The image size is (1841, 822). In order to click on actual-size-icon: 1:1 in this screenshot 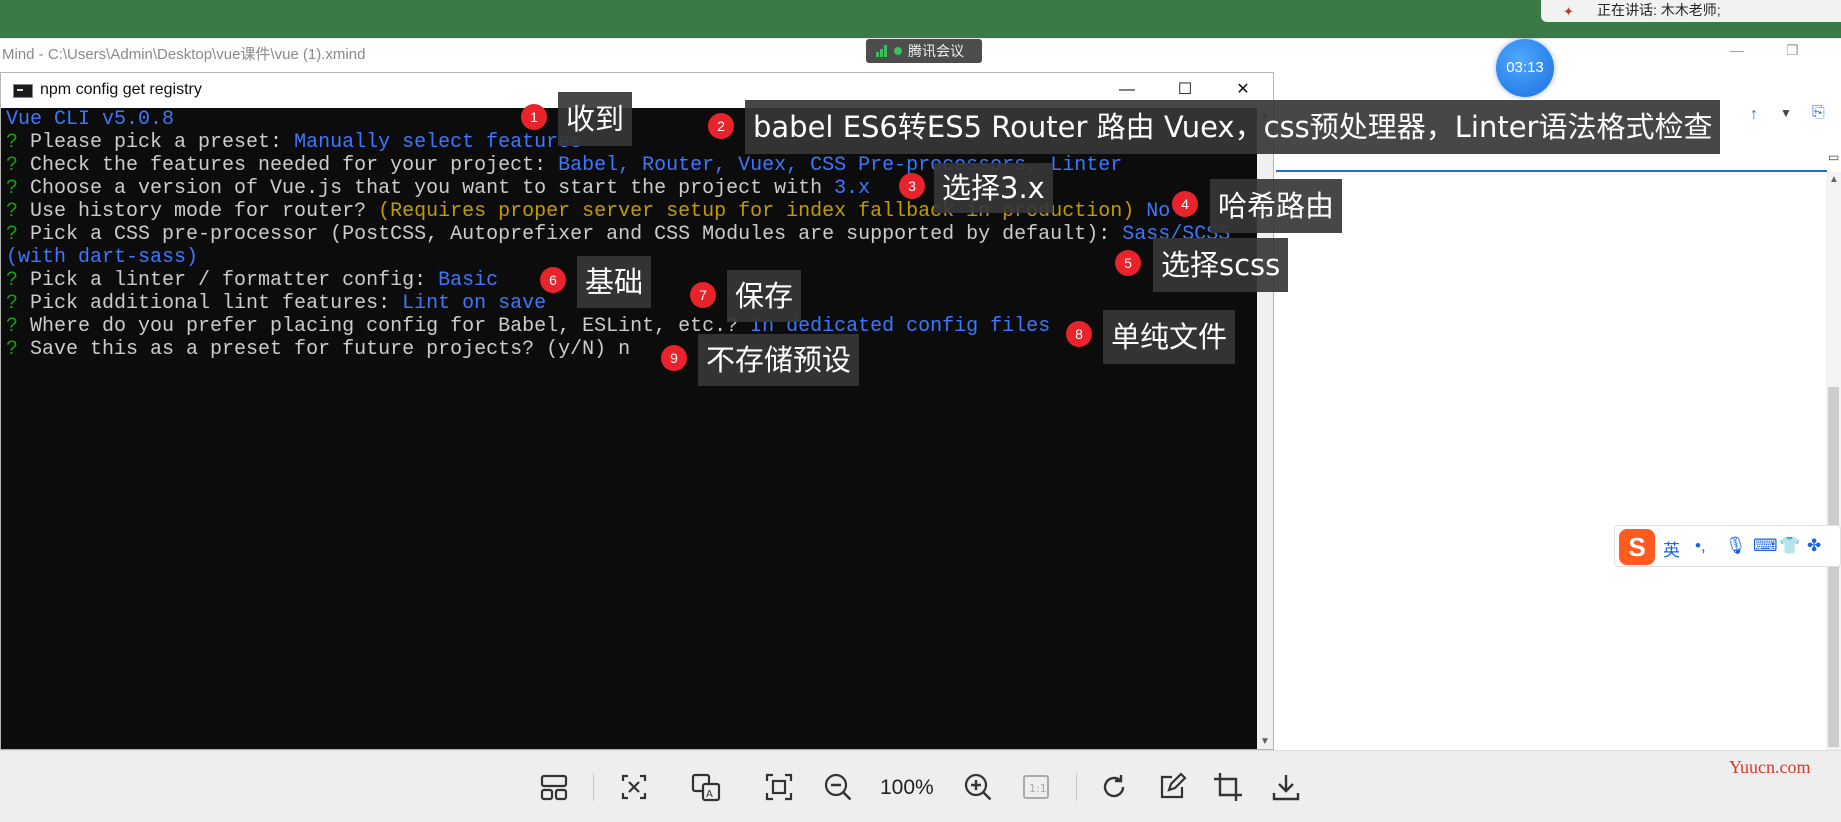, I will do `click(1036, 787)`.